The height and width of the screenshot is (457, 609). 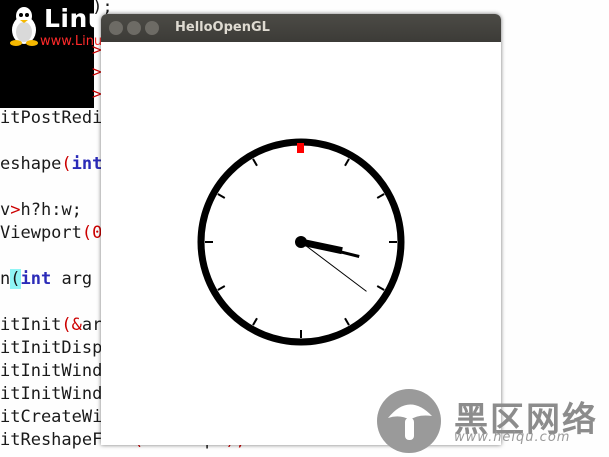 What do you see at coordinates (71, 325) in the screenshot?
I see `code-token: (&` at bounding box center [71, 325].